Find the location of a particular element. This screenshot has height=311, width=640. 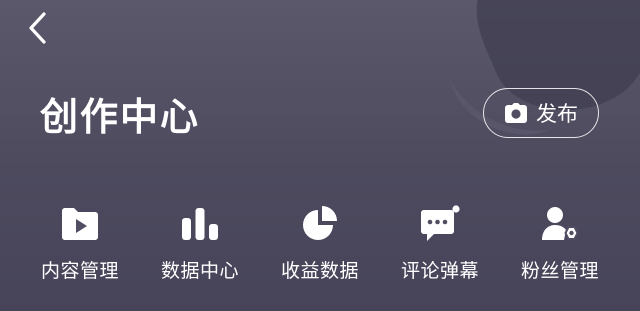

chevron-left-icon is located at coordinates (37, 28).